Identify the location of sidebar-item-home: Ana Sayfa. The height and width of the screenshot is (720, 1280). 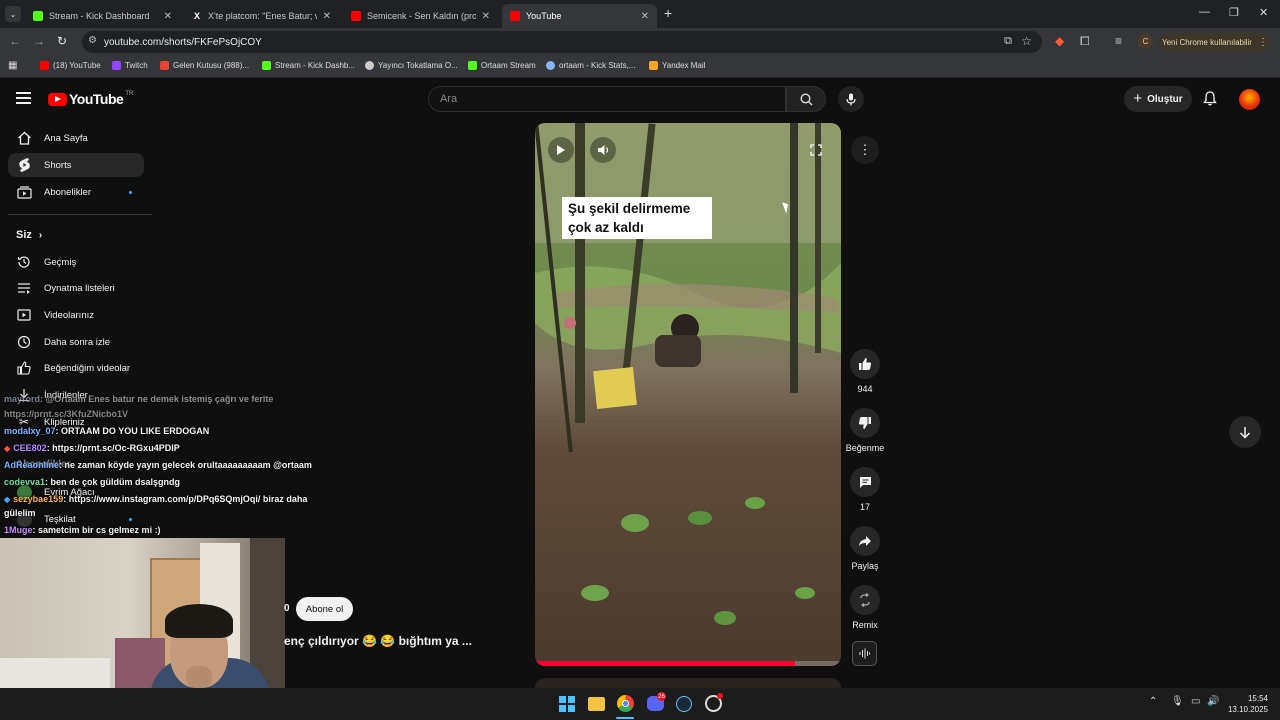
(76, 138).